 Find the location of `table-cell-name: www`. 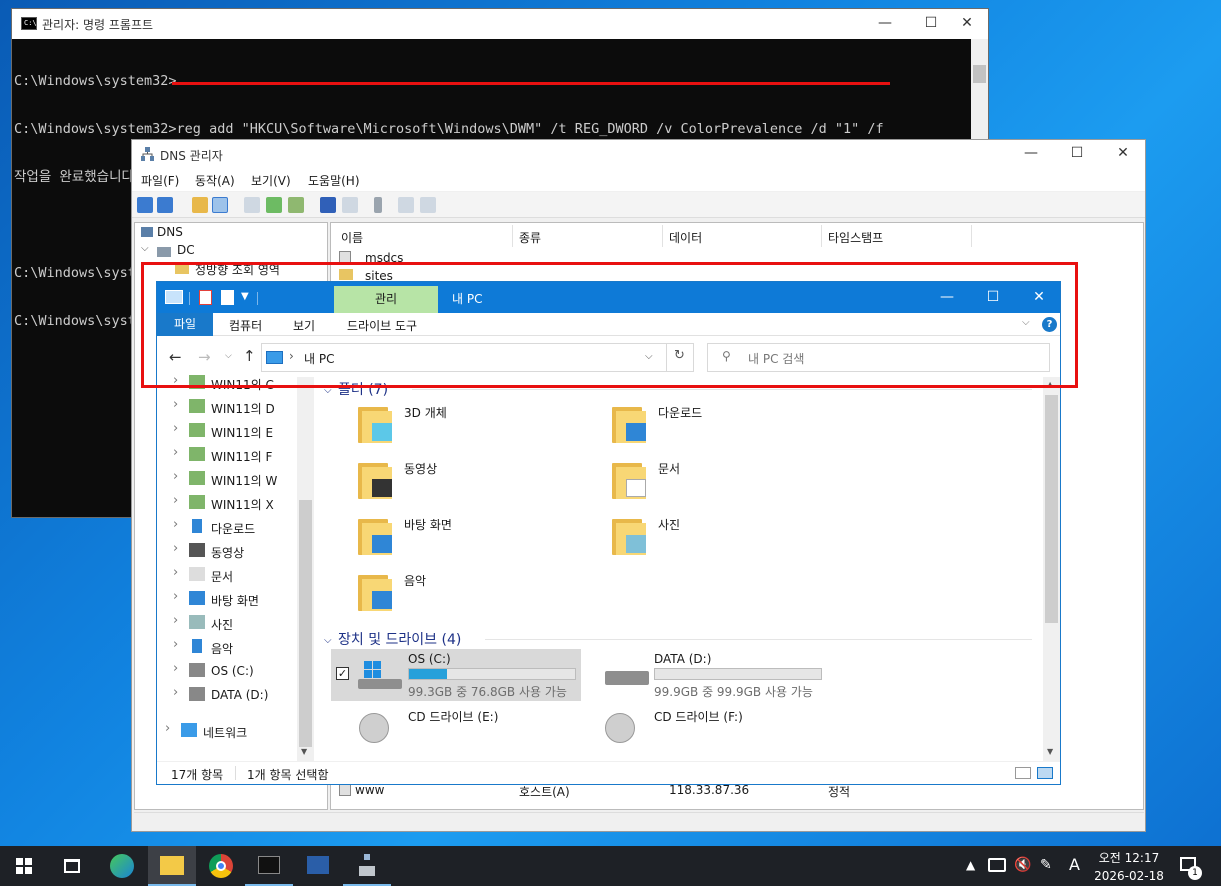

table-cell-name: www is located at coordinates (369, 790).